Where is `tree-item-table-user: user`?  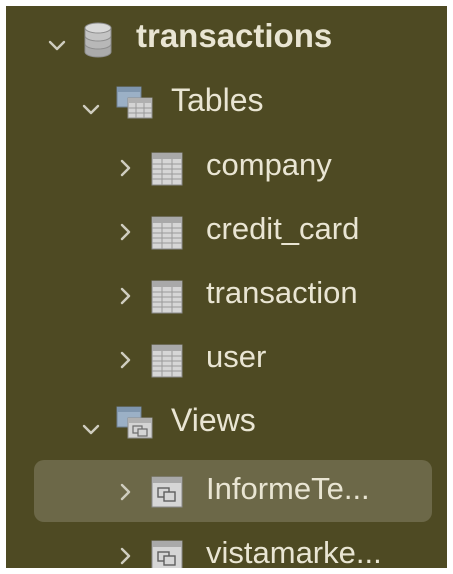
tree-item-table-user: user is located at coordinates (226, 354).